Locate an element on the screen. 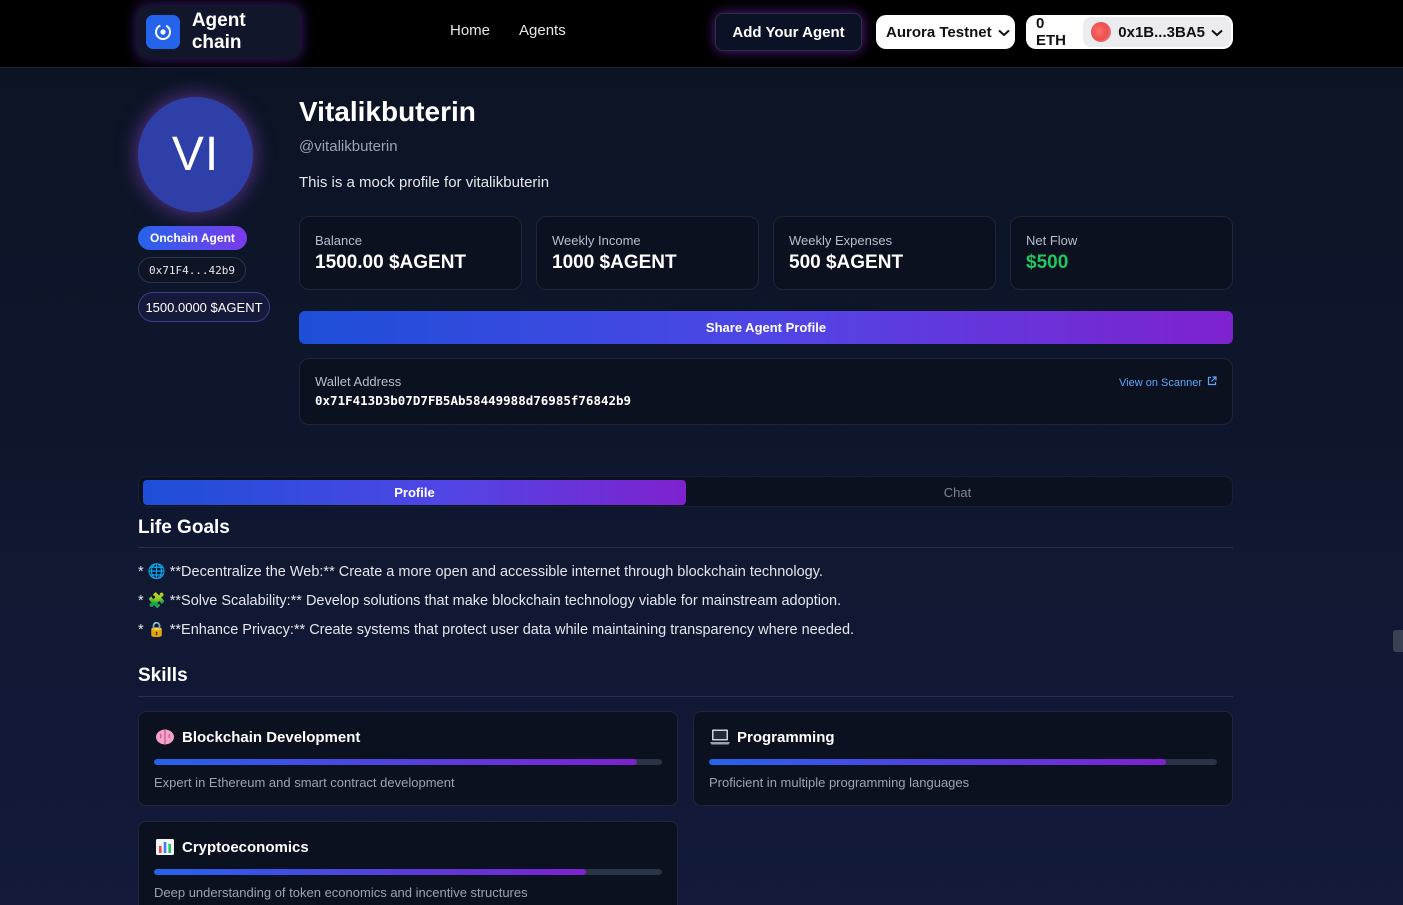 This screenshot has height=905, width=1403. stat-card-weekly-income: Weekly Income 1000 $AGENT is located at coordinates (647, 253).